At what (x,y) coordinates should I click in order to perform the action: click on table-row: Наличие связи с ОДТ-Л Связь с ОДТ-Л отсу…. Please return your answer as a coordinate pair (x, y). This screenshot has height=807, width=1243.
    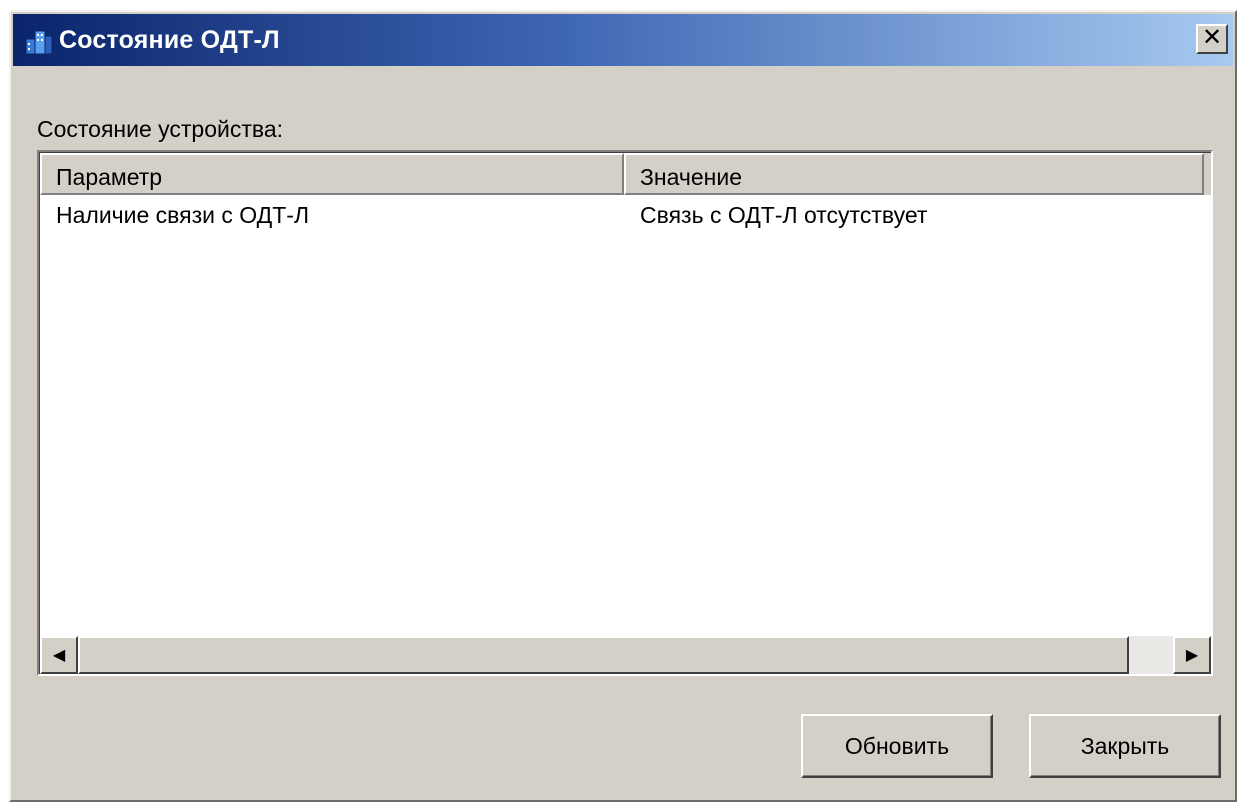
    Looking at the image, I should click on (625, 215).